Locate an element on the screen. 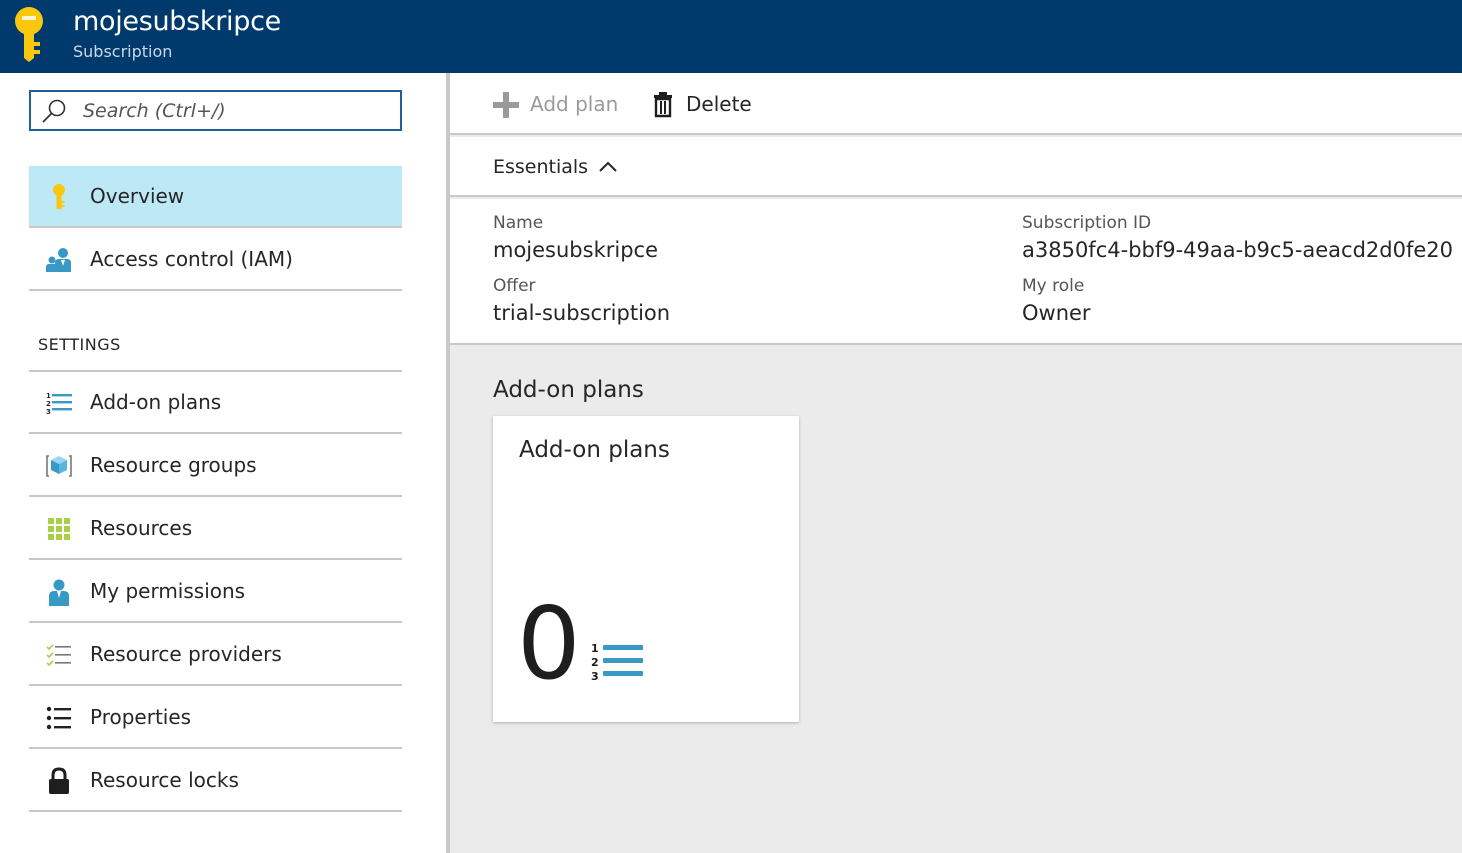 The image size is (1462, 853). sidebar-item-label: Resources is located at coordinates (141, 528).